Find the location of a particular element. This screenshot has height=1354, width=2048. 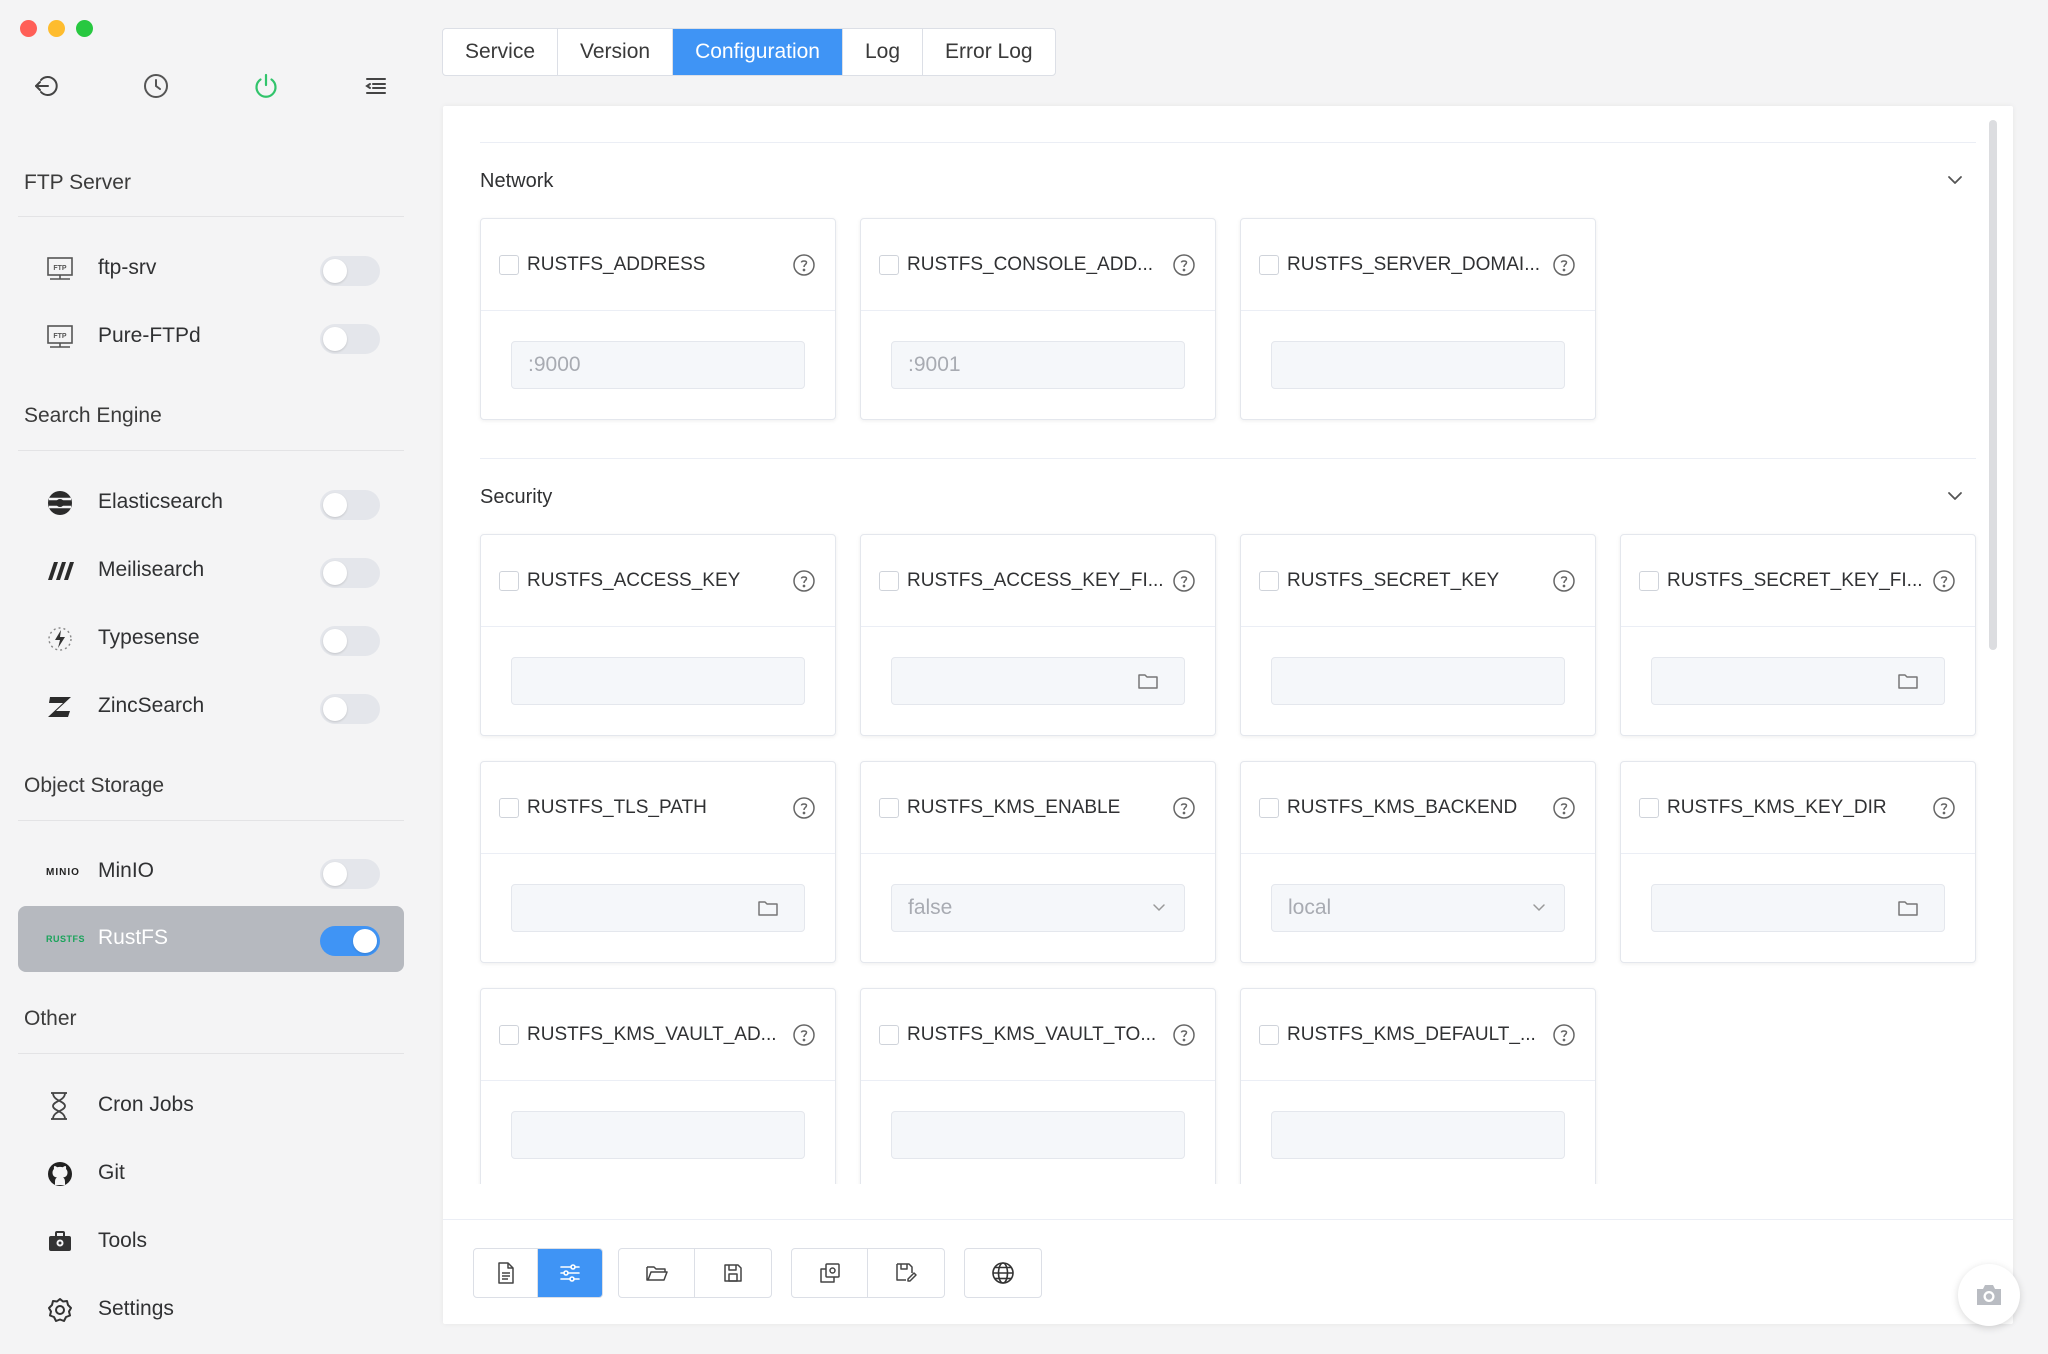

tab-service: Service is located at coordinates (501, 52).